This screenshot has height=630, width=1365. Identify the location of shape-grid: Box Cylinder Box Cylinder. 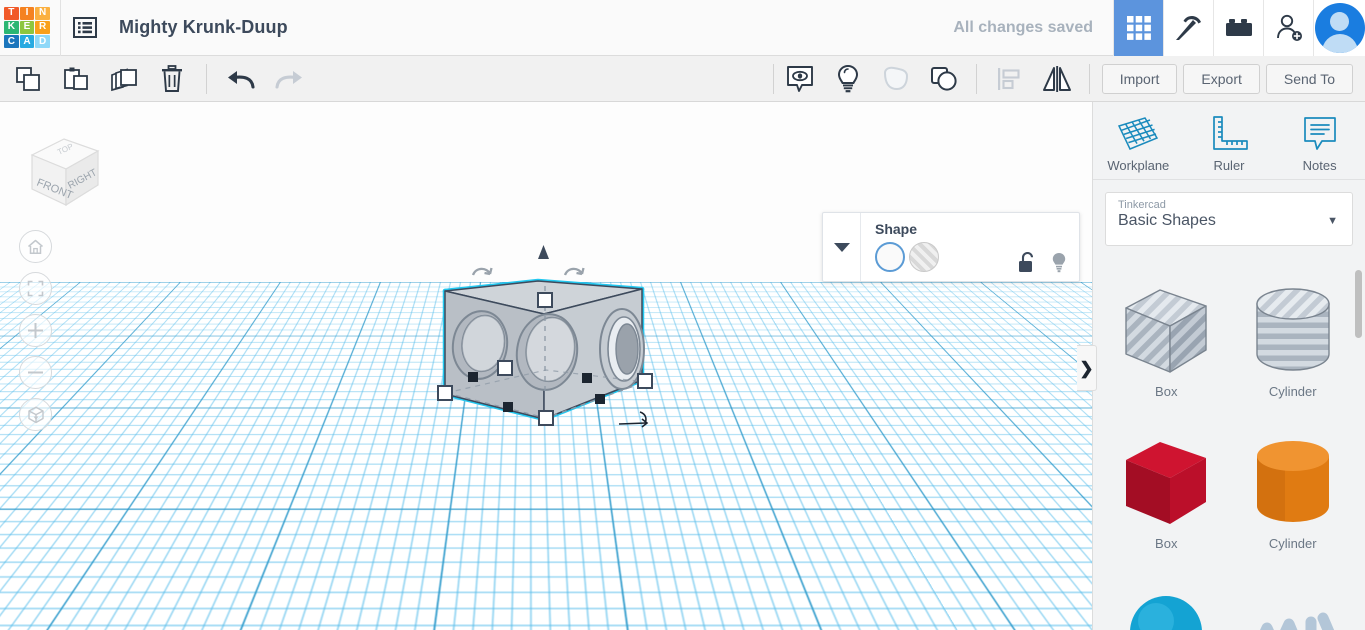
(1229, 446).